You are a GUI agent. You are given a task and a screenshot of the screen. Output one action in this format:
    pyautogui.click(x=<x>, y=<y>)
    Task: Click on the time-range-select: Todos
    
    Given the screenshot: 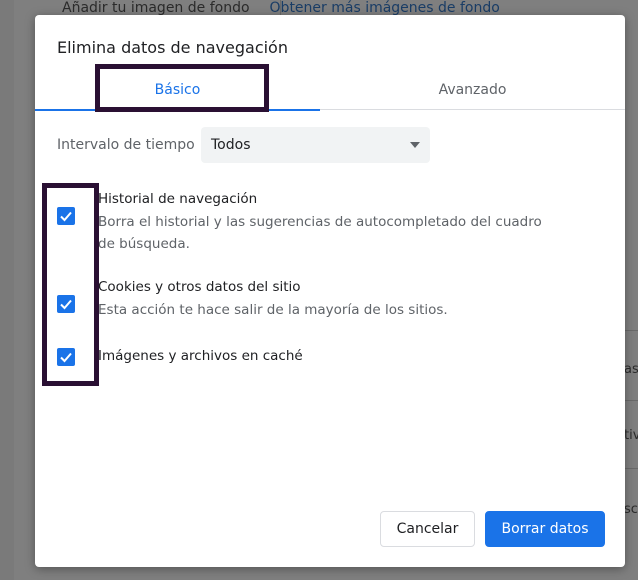 What is the action you would take?
    pyautogui.click(x=315, y=145)
    